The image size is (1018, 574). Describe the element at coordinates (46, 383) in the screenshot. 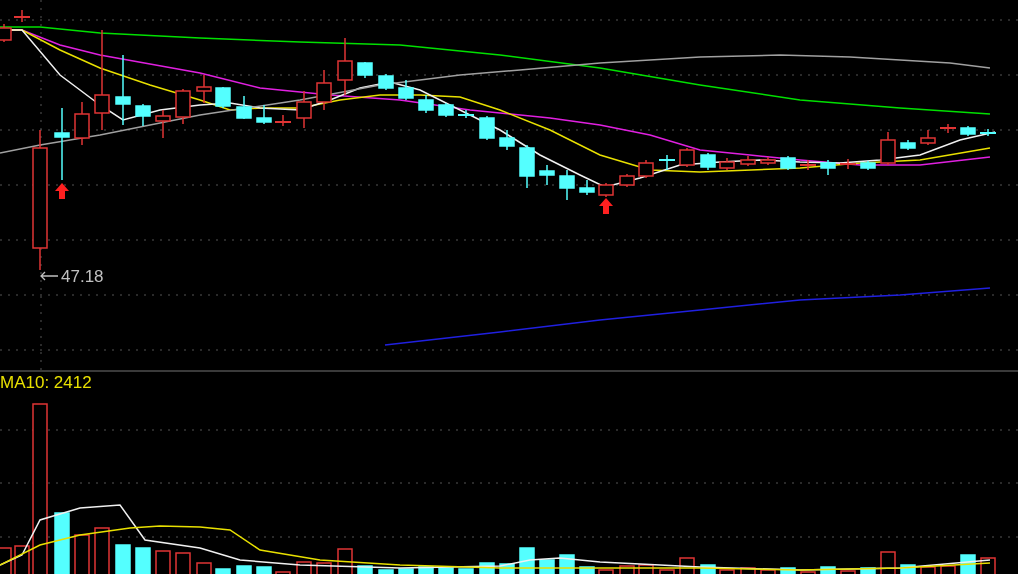

I see `volume-ma-label: MA10: 2412` at that location.